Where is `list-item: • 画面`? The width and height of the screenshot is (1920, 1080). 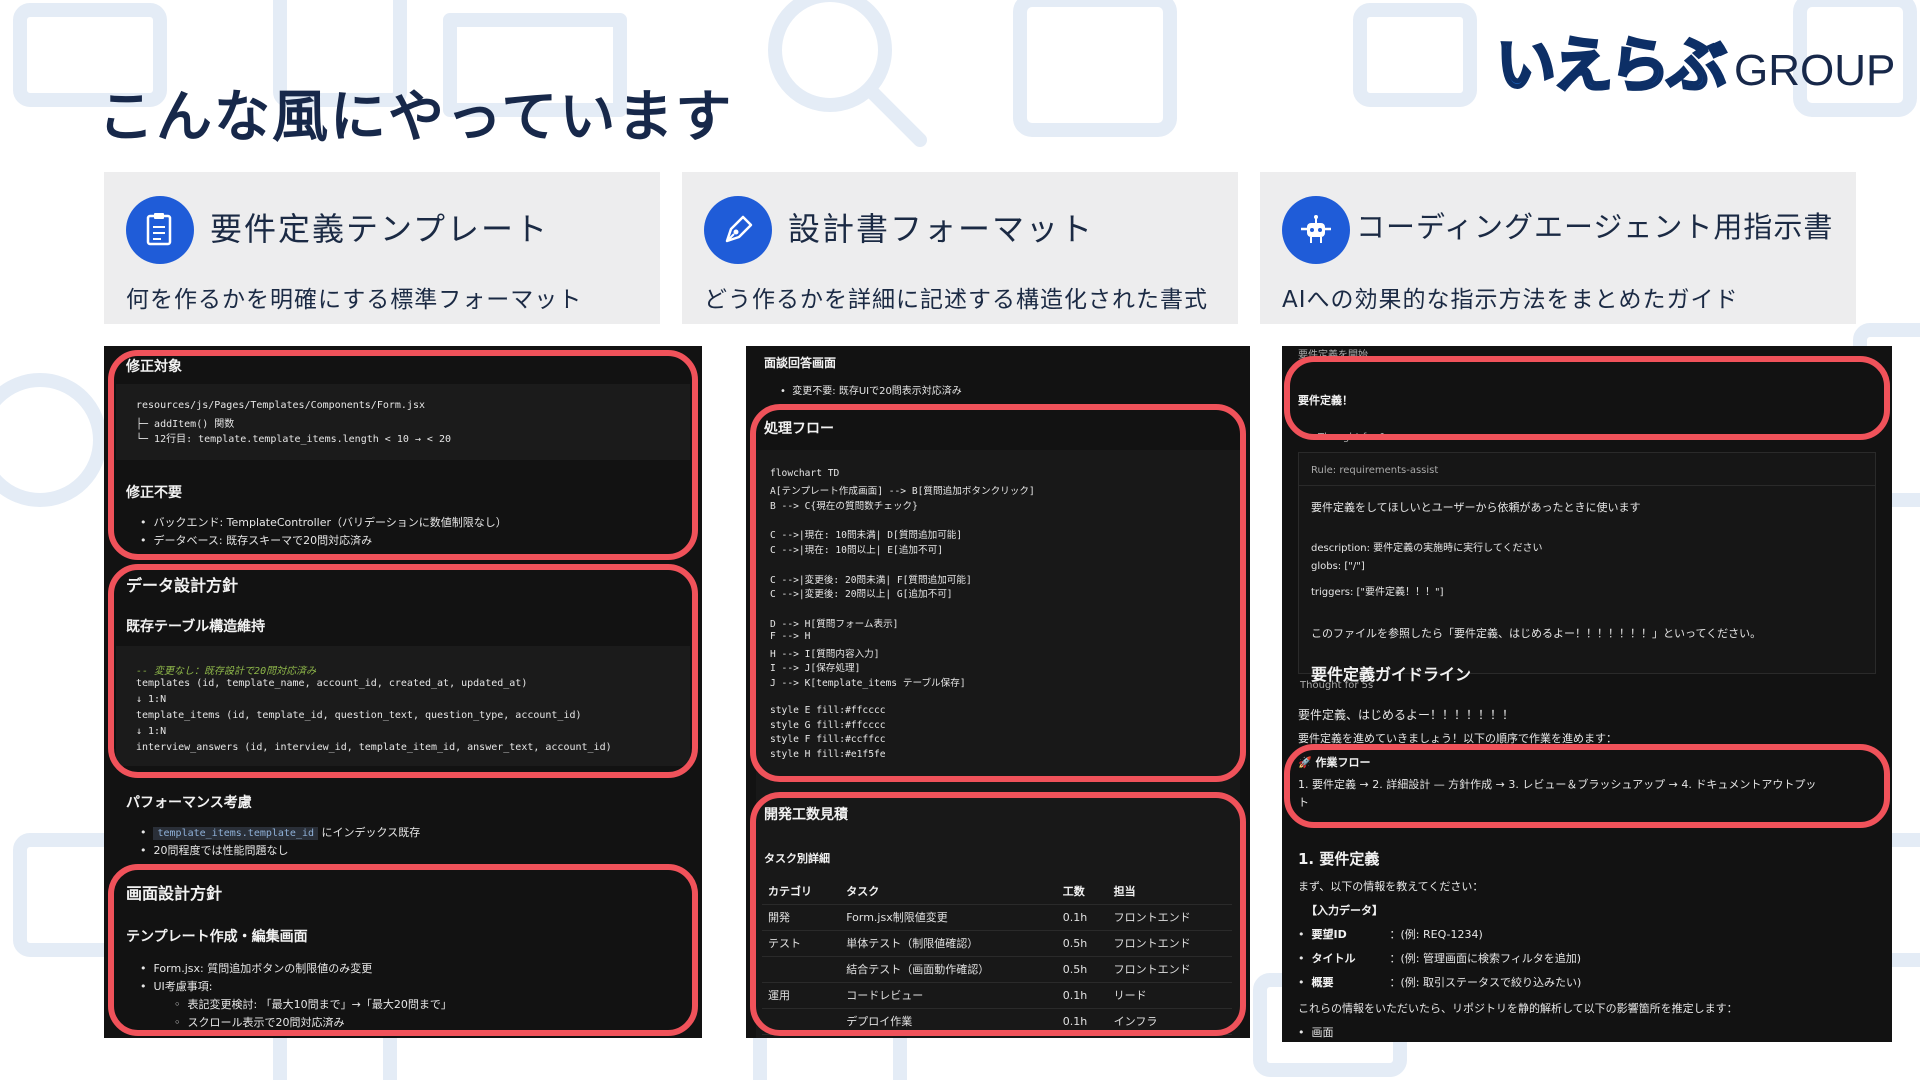
list-item: • 画面 is located at coordinates (1316, 1032).